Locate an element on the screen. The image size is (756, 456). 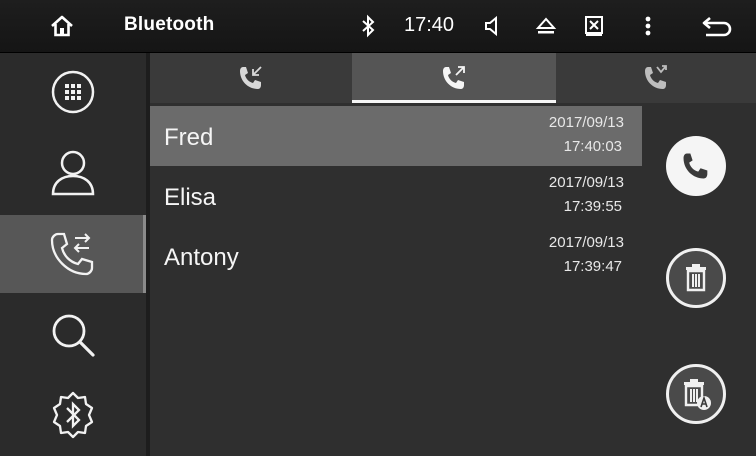
call-type-tabs is located at coordinates (453, 78).